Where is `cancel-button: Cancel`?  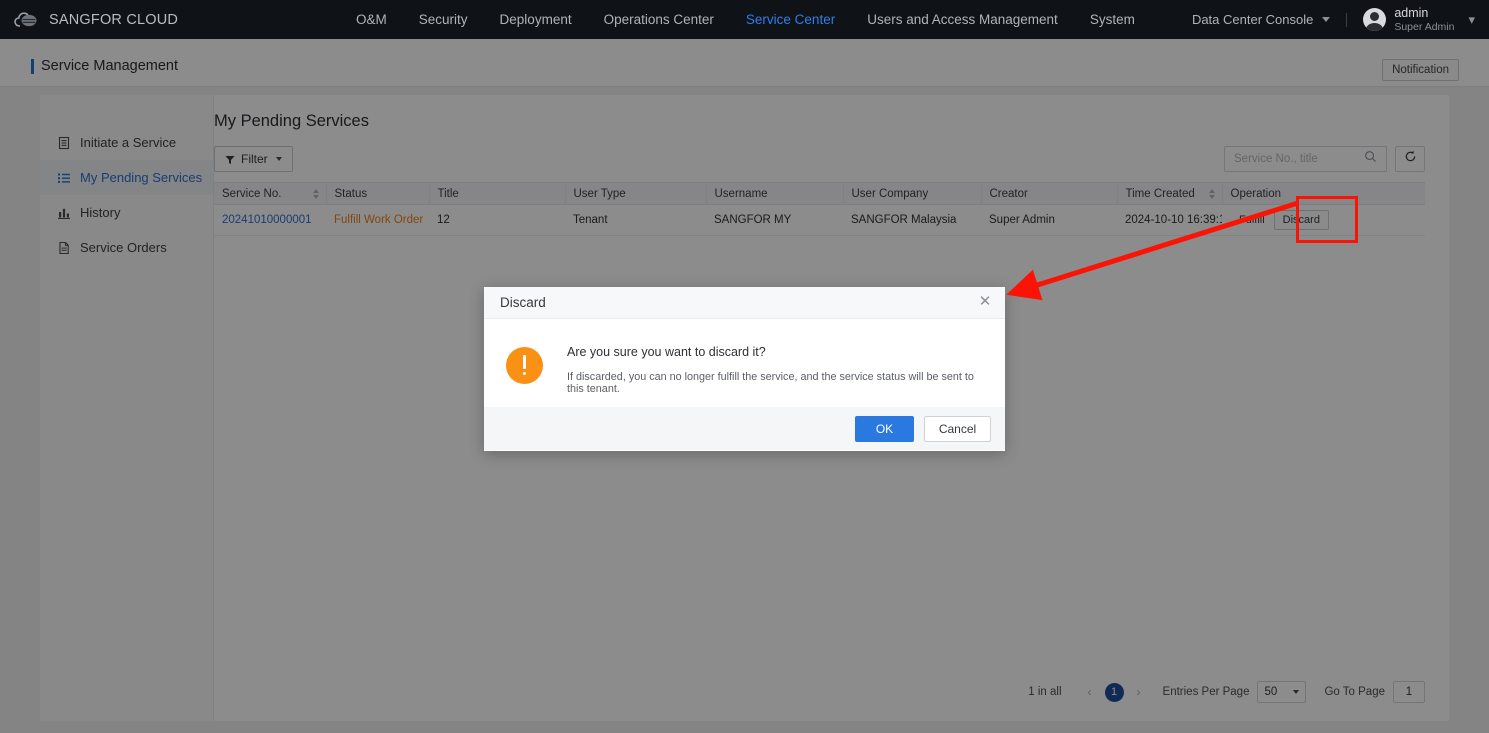
cancel-button: Cancel is located at coordinates (957, 428).